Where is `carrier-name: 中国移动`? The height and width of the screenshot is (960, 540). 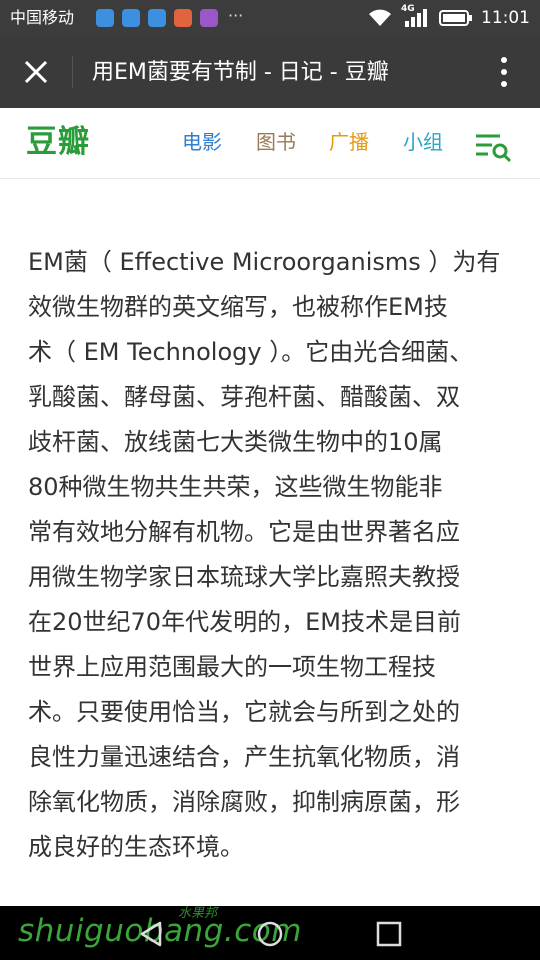
carrier-name: 中国移动 is located at coordinates (42, 17).